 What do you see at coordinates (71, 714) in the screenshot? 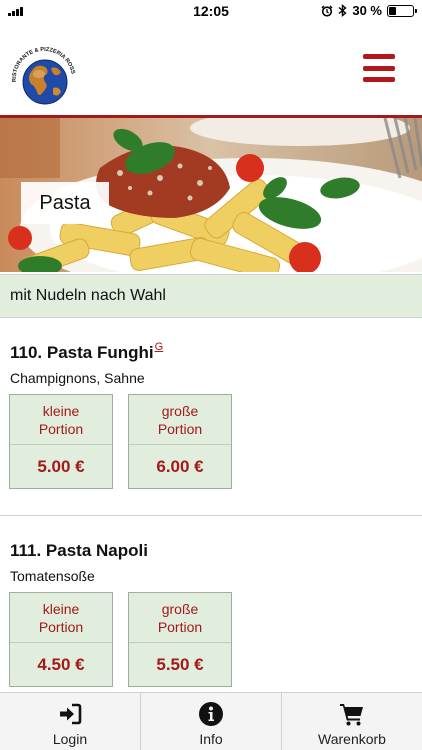
I see `login-icon` at bounding box center [71, 714].